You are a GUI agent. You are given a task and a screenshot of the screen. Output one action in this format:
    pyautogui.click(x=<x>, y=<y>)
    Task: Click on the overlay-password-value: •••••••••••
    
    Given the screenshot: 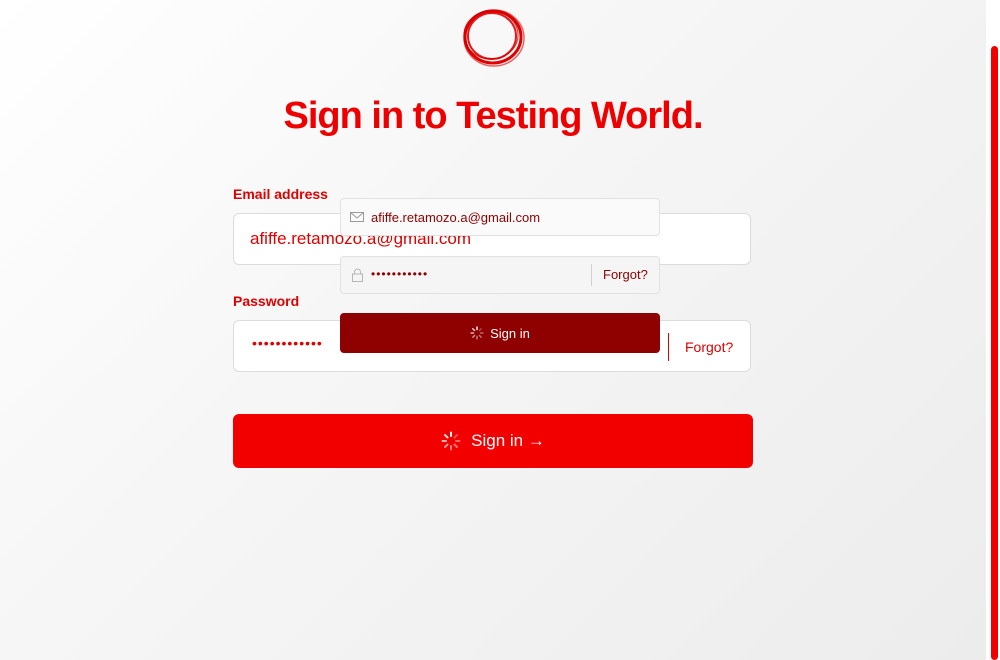 What is the action you would take?
    pyautogui.click(x=400, y=274)
    